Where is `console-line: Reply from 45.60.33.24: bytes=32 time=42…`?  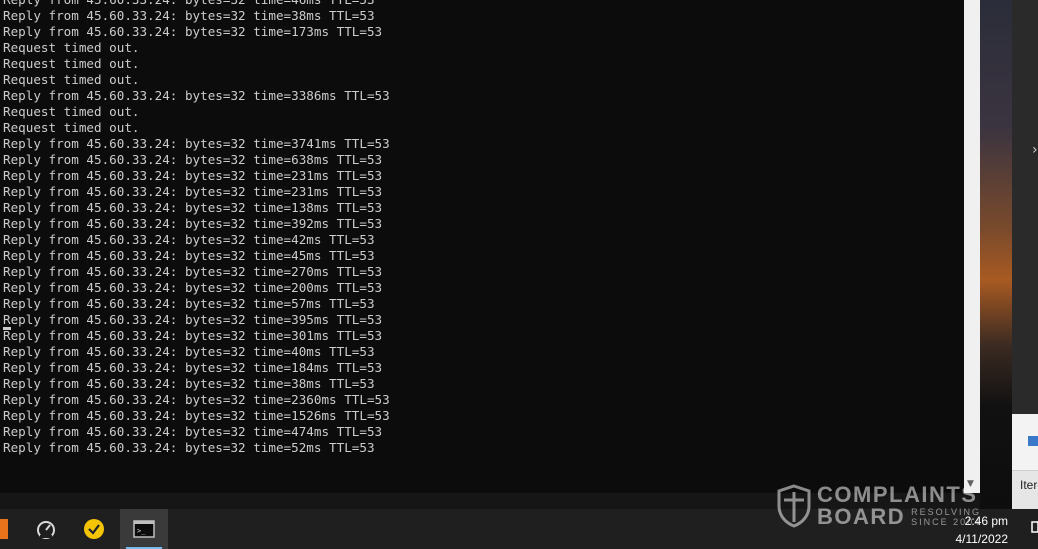 console-line: Reply from 45.60.33.24: bytes=32 time=42… is located at coordinates (189, 239).